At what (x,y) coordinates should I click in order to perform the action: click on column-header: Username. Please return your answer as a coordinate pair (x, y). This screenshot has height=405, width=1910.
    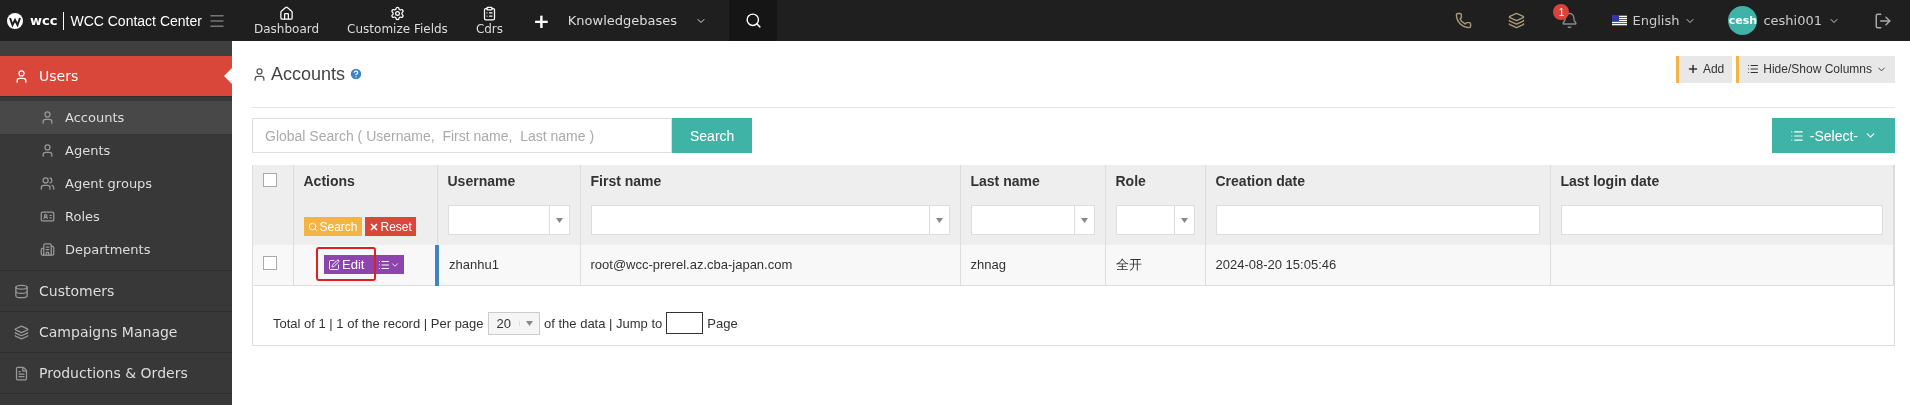
    Looking at the image, I should click on (482, 182).